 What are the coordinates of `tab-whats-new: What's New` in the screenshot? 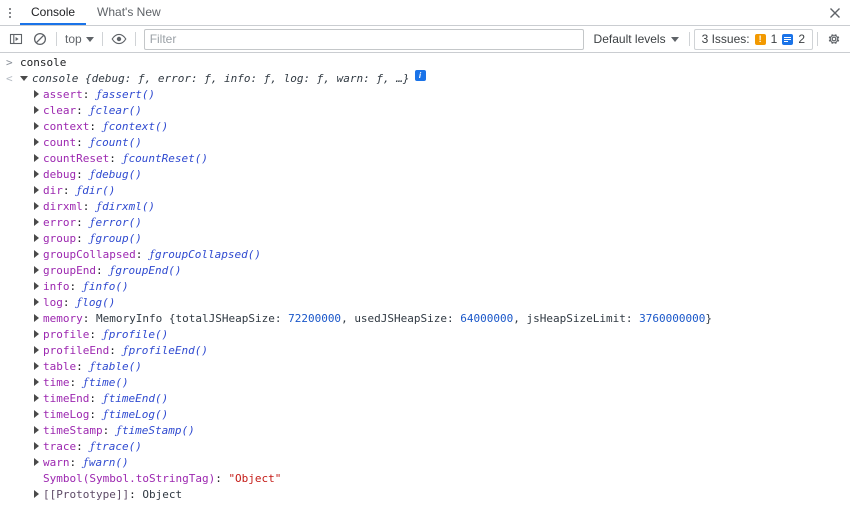 It's located at (129, 12).